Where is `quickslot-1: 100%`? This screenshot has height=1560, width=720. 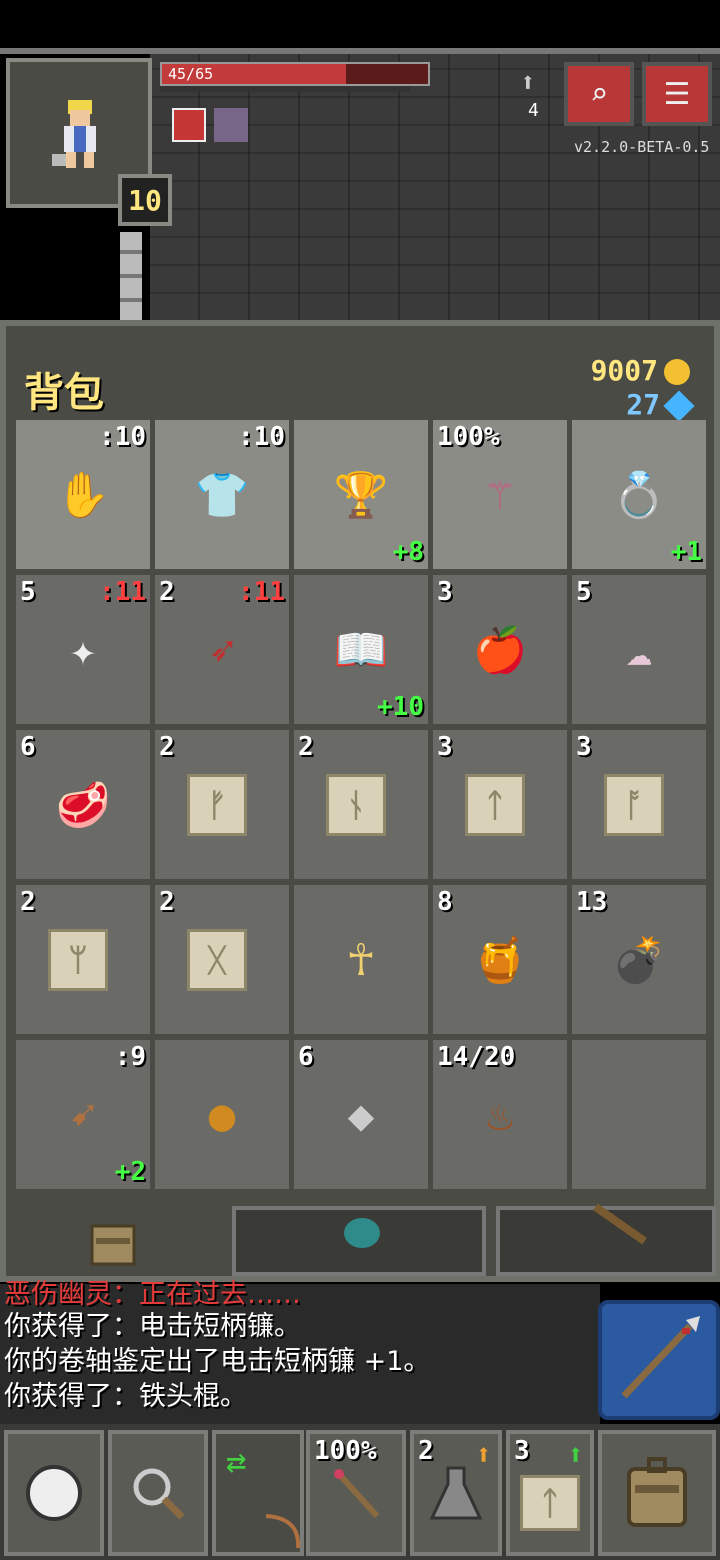
quickslot-1: 100% is located at coordinates (356, 1493).